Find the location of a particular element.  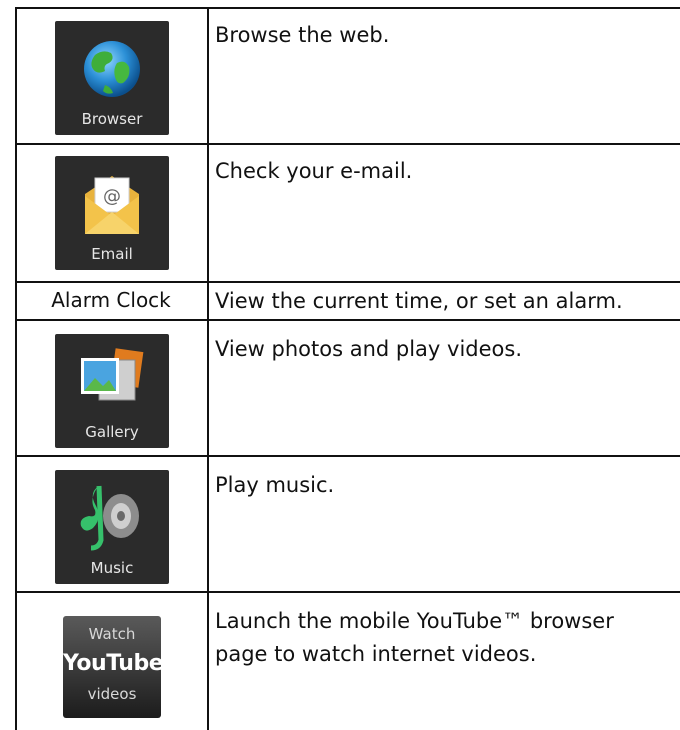

youtube-description-line2: page to watch internet videos. is located at coordinates (376, 654).